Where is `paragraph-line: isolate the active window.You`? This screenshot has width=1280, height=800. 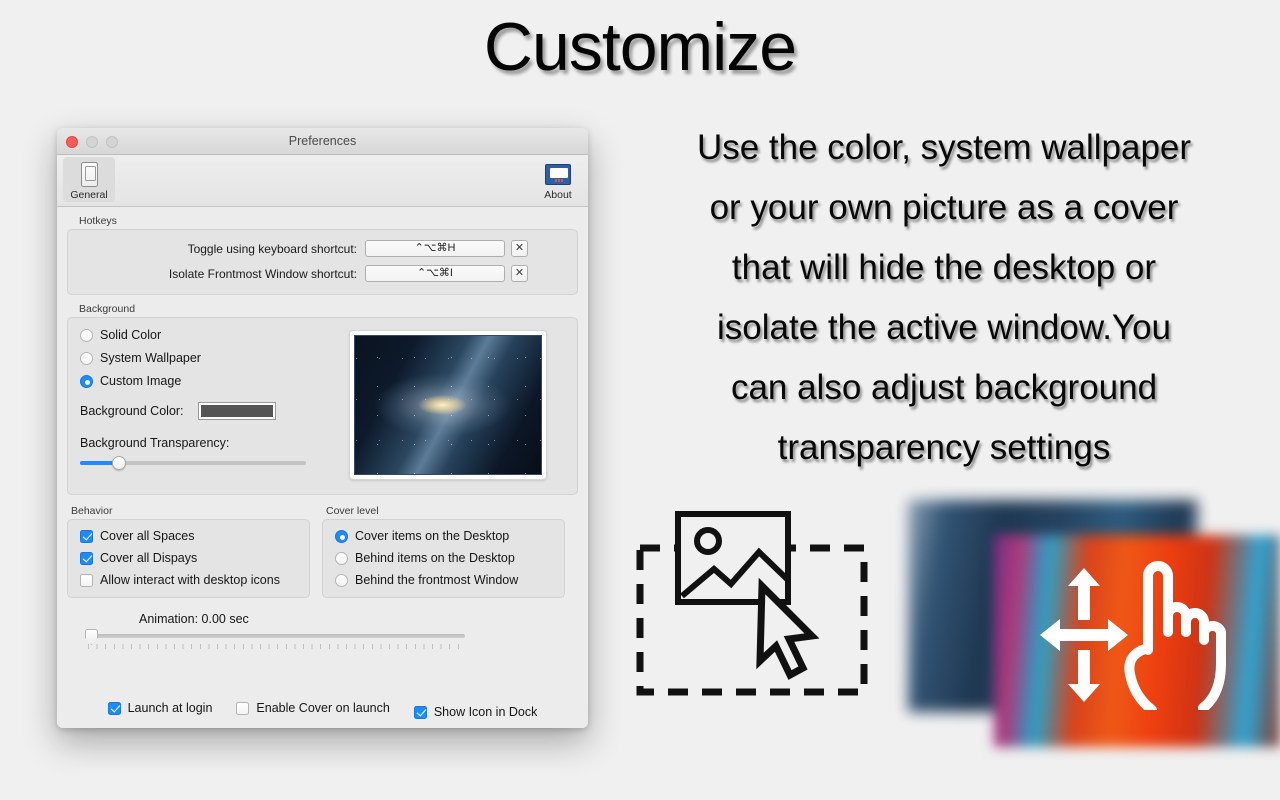
paragraph-line: isolate the active window.You is located at coordinates (943, 327).